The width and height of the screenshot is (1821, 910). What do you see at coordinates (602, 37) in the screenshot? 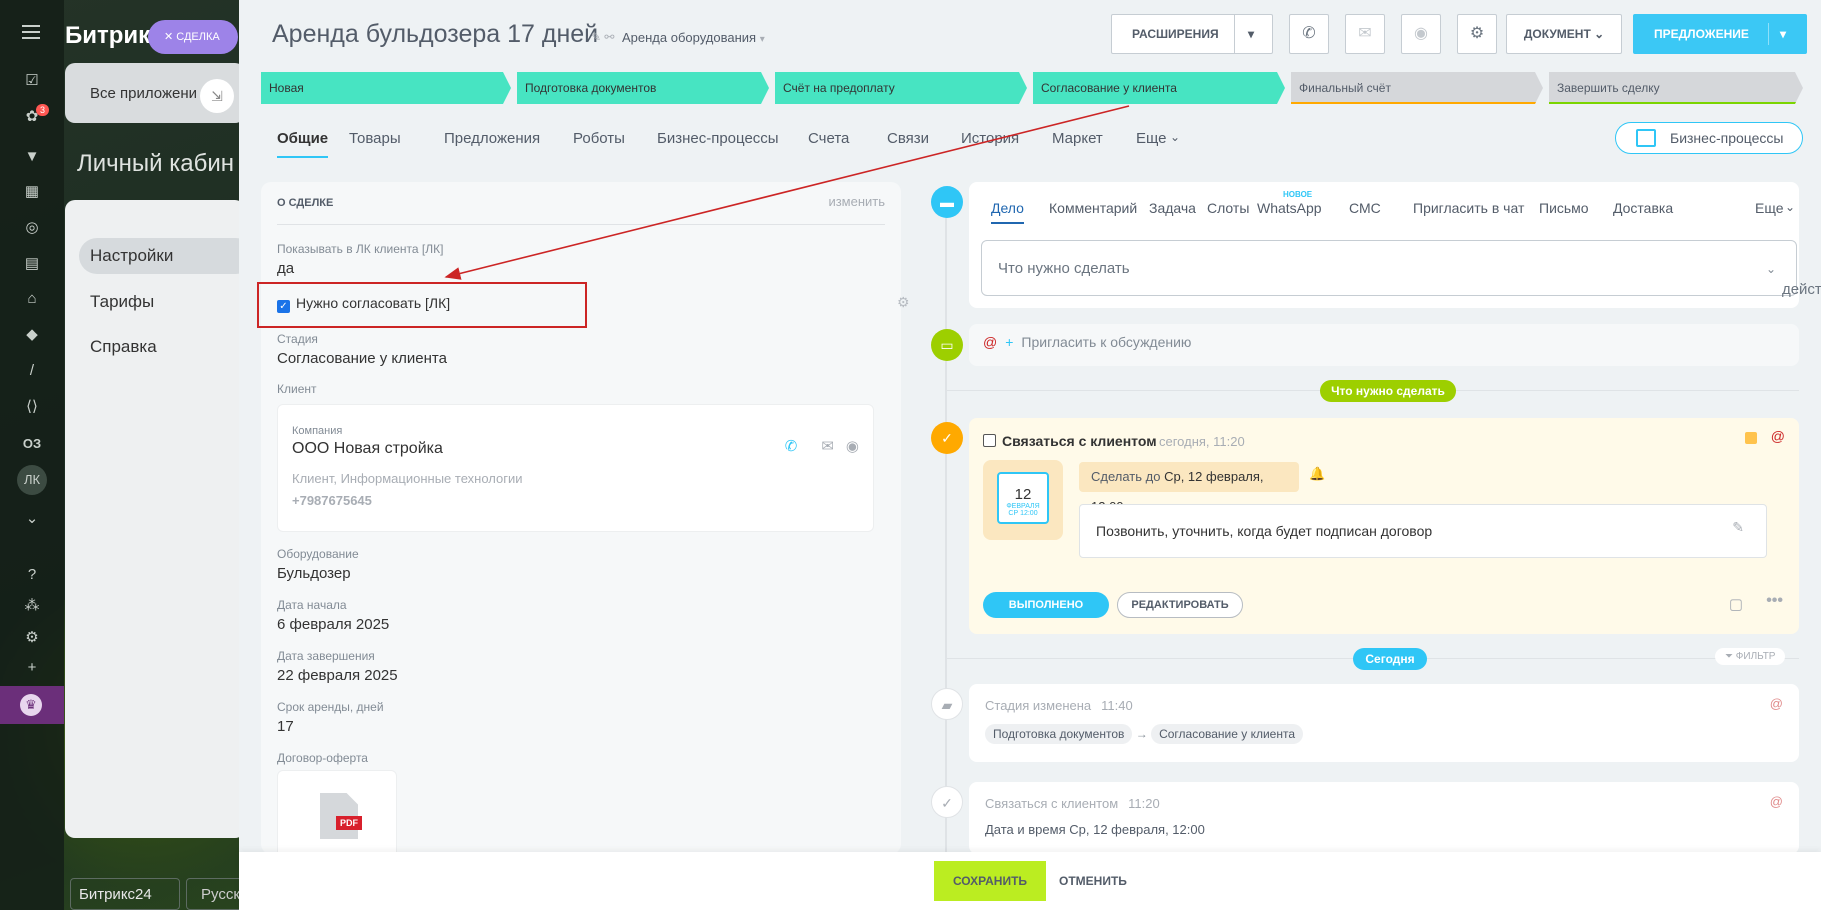
I see `title-edit-icon: ✎ ⚯` at bounding box center [602, 37].